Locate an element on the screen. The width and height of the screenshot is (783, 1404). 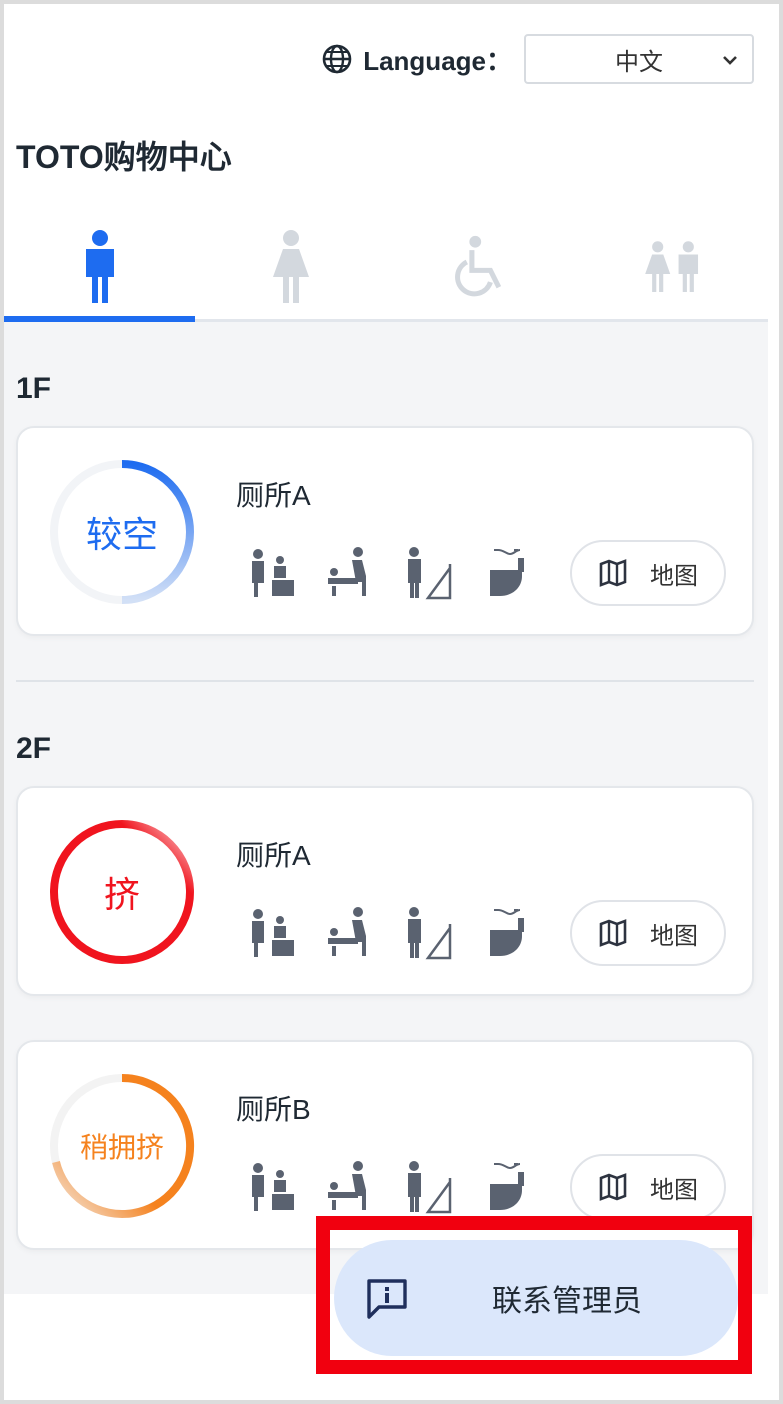
tab-accessible is located at coordinates (481, 266).